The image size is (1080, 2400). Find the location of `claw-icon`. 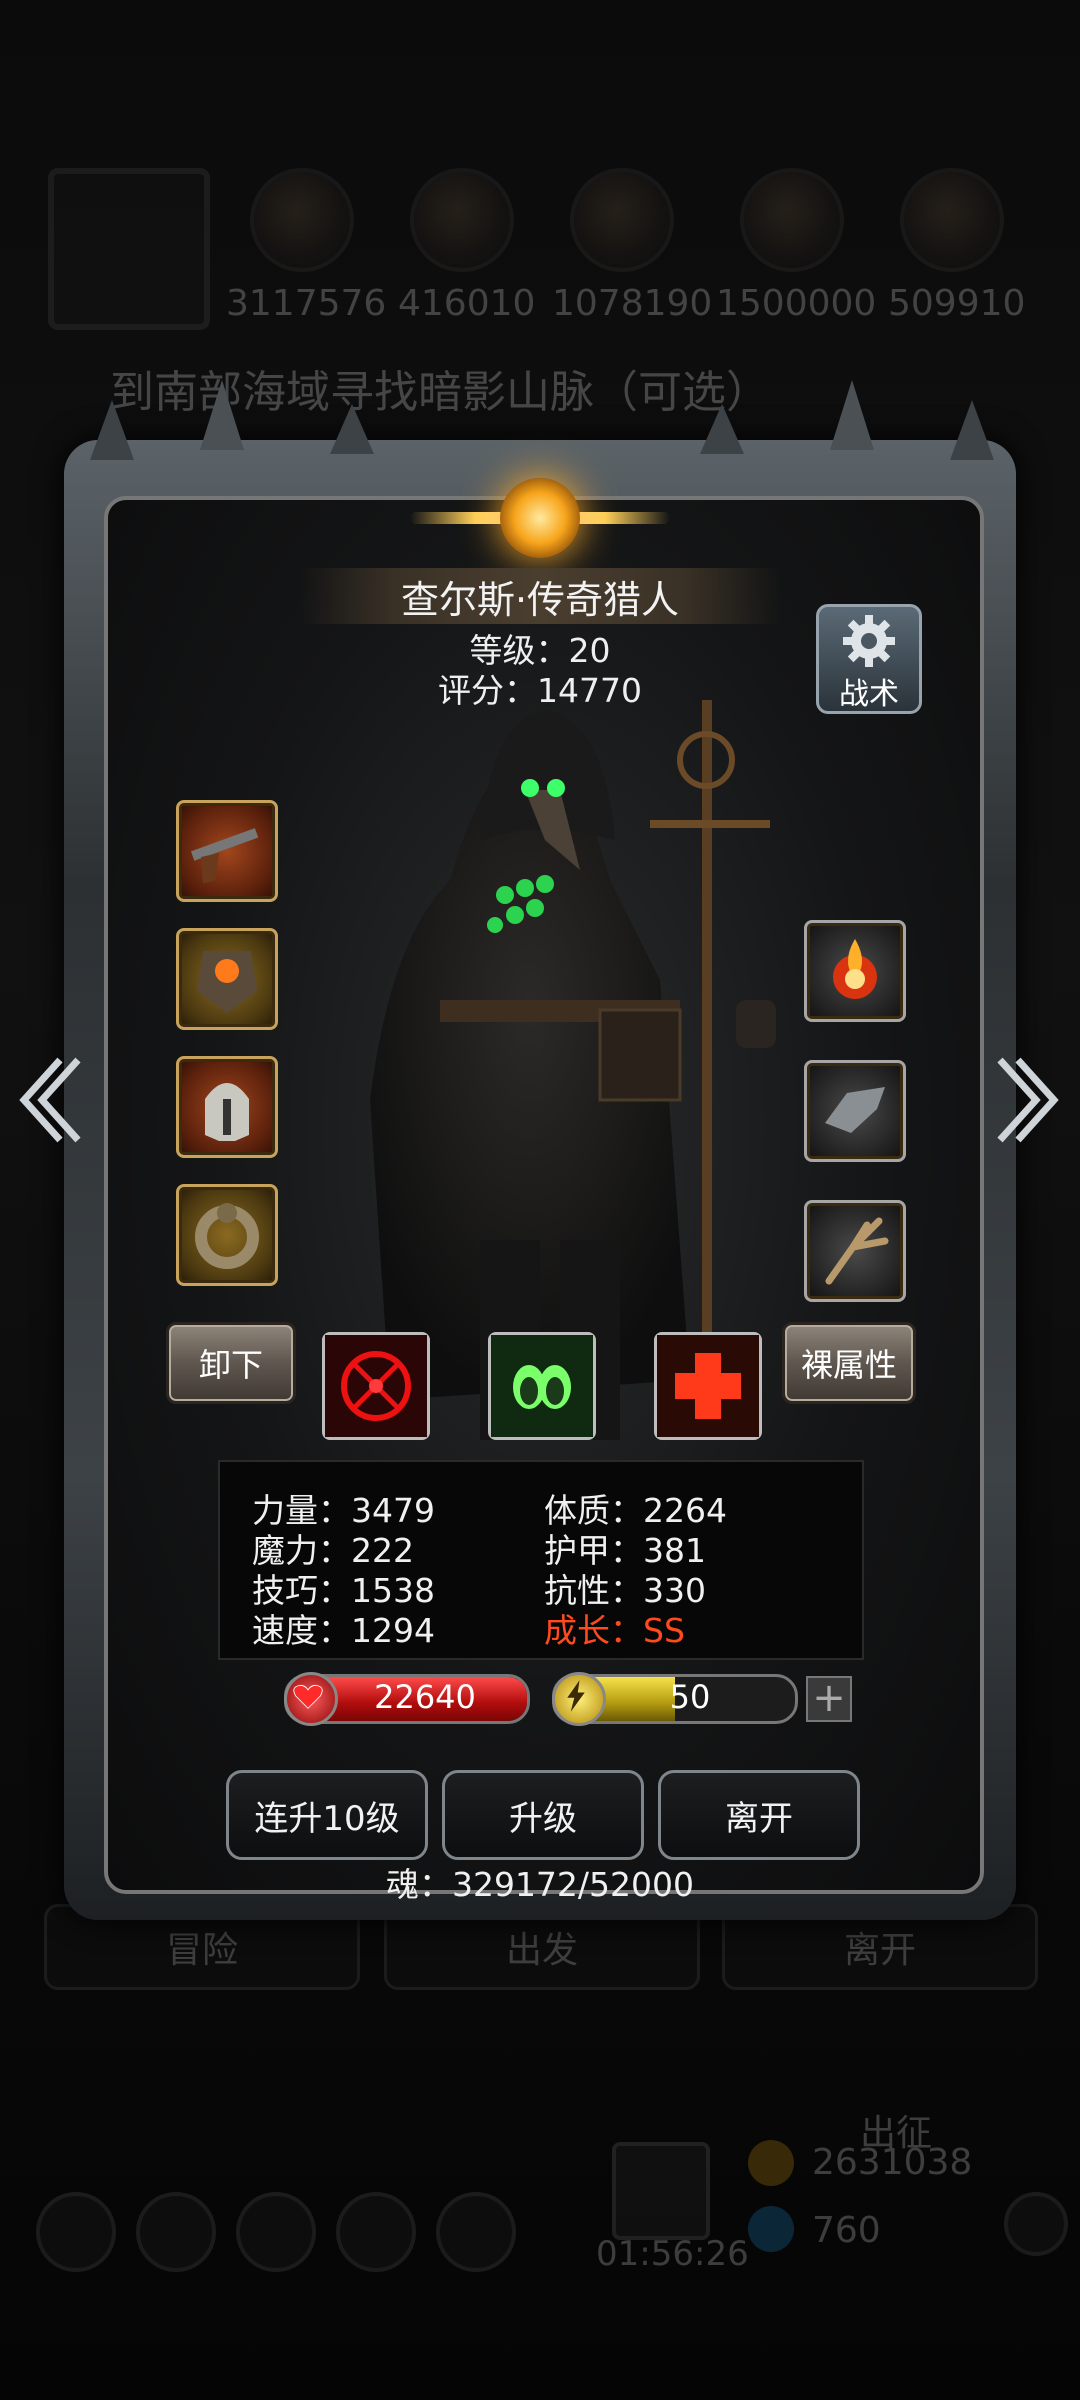

claw-icon is located at coordinates (857, 1251).